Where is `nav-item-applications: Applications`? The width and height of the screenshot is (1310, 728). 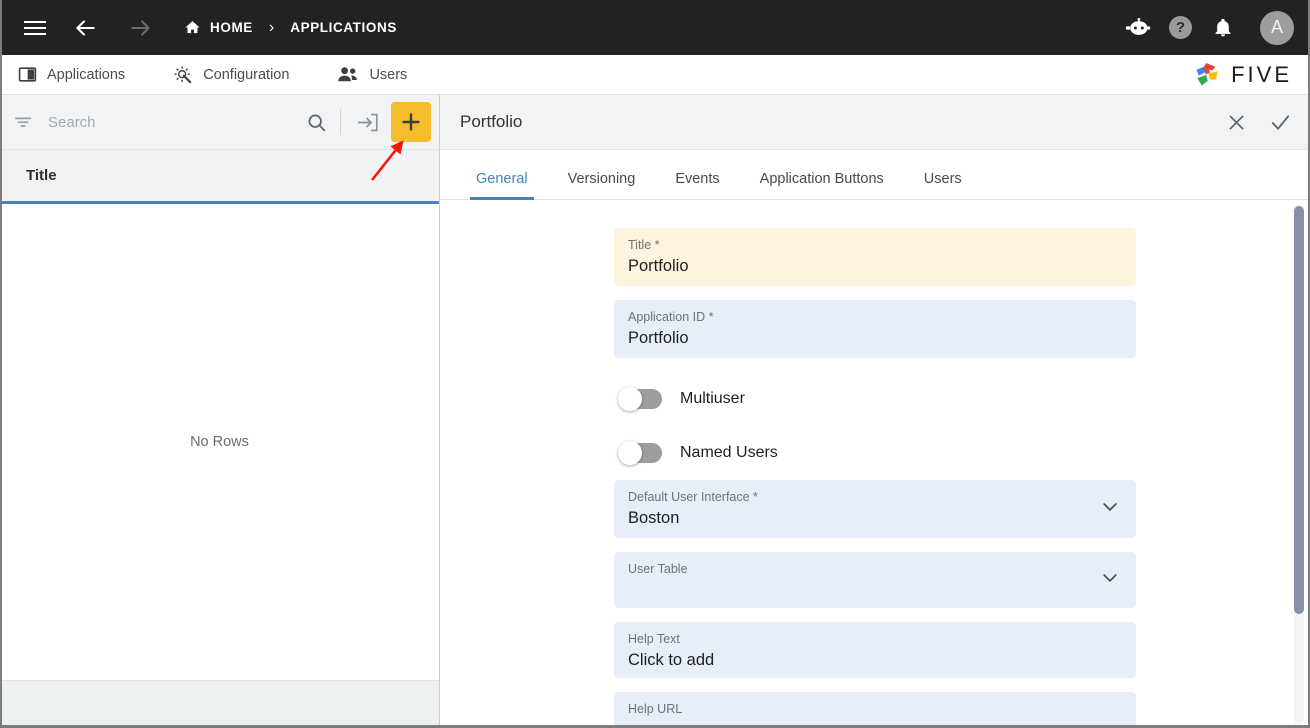
nav-item-applications: Applications is located at coordinates (71, 74).